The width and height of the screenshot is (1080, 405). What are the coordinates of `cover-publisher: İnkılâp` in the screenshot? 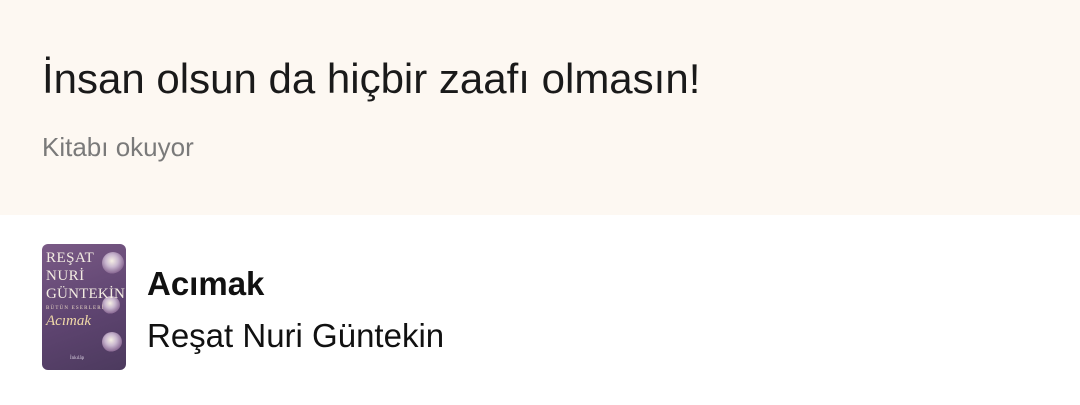 It's located at (77, 358).